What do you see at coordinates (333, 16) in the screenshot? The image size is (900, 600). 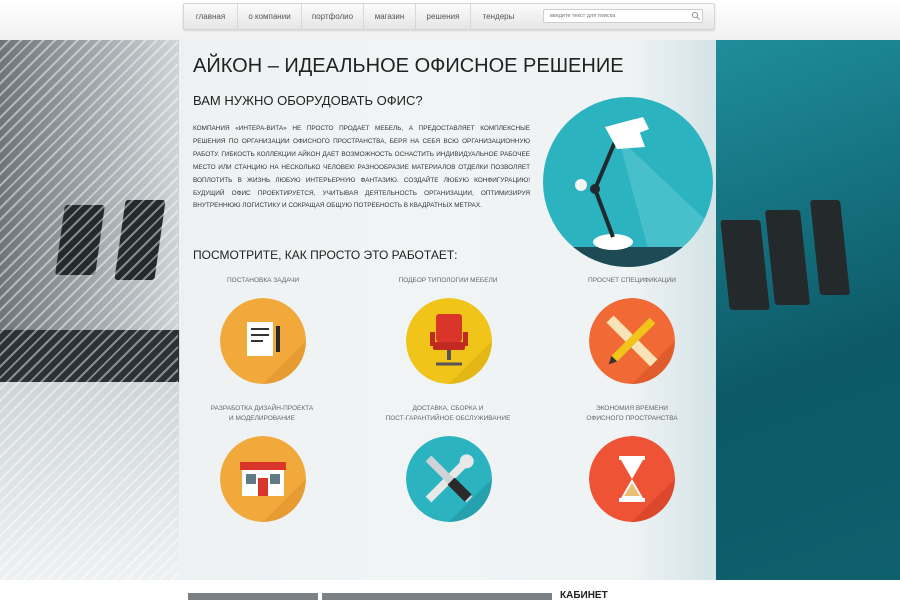 I see `nav-item-portfolio: портфолио` at bounding box center [333, 16].